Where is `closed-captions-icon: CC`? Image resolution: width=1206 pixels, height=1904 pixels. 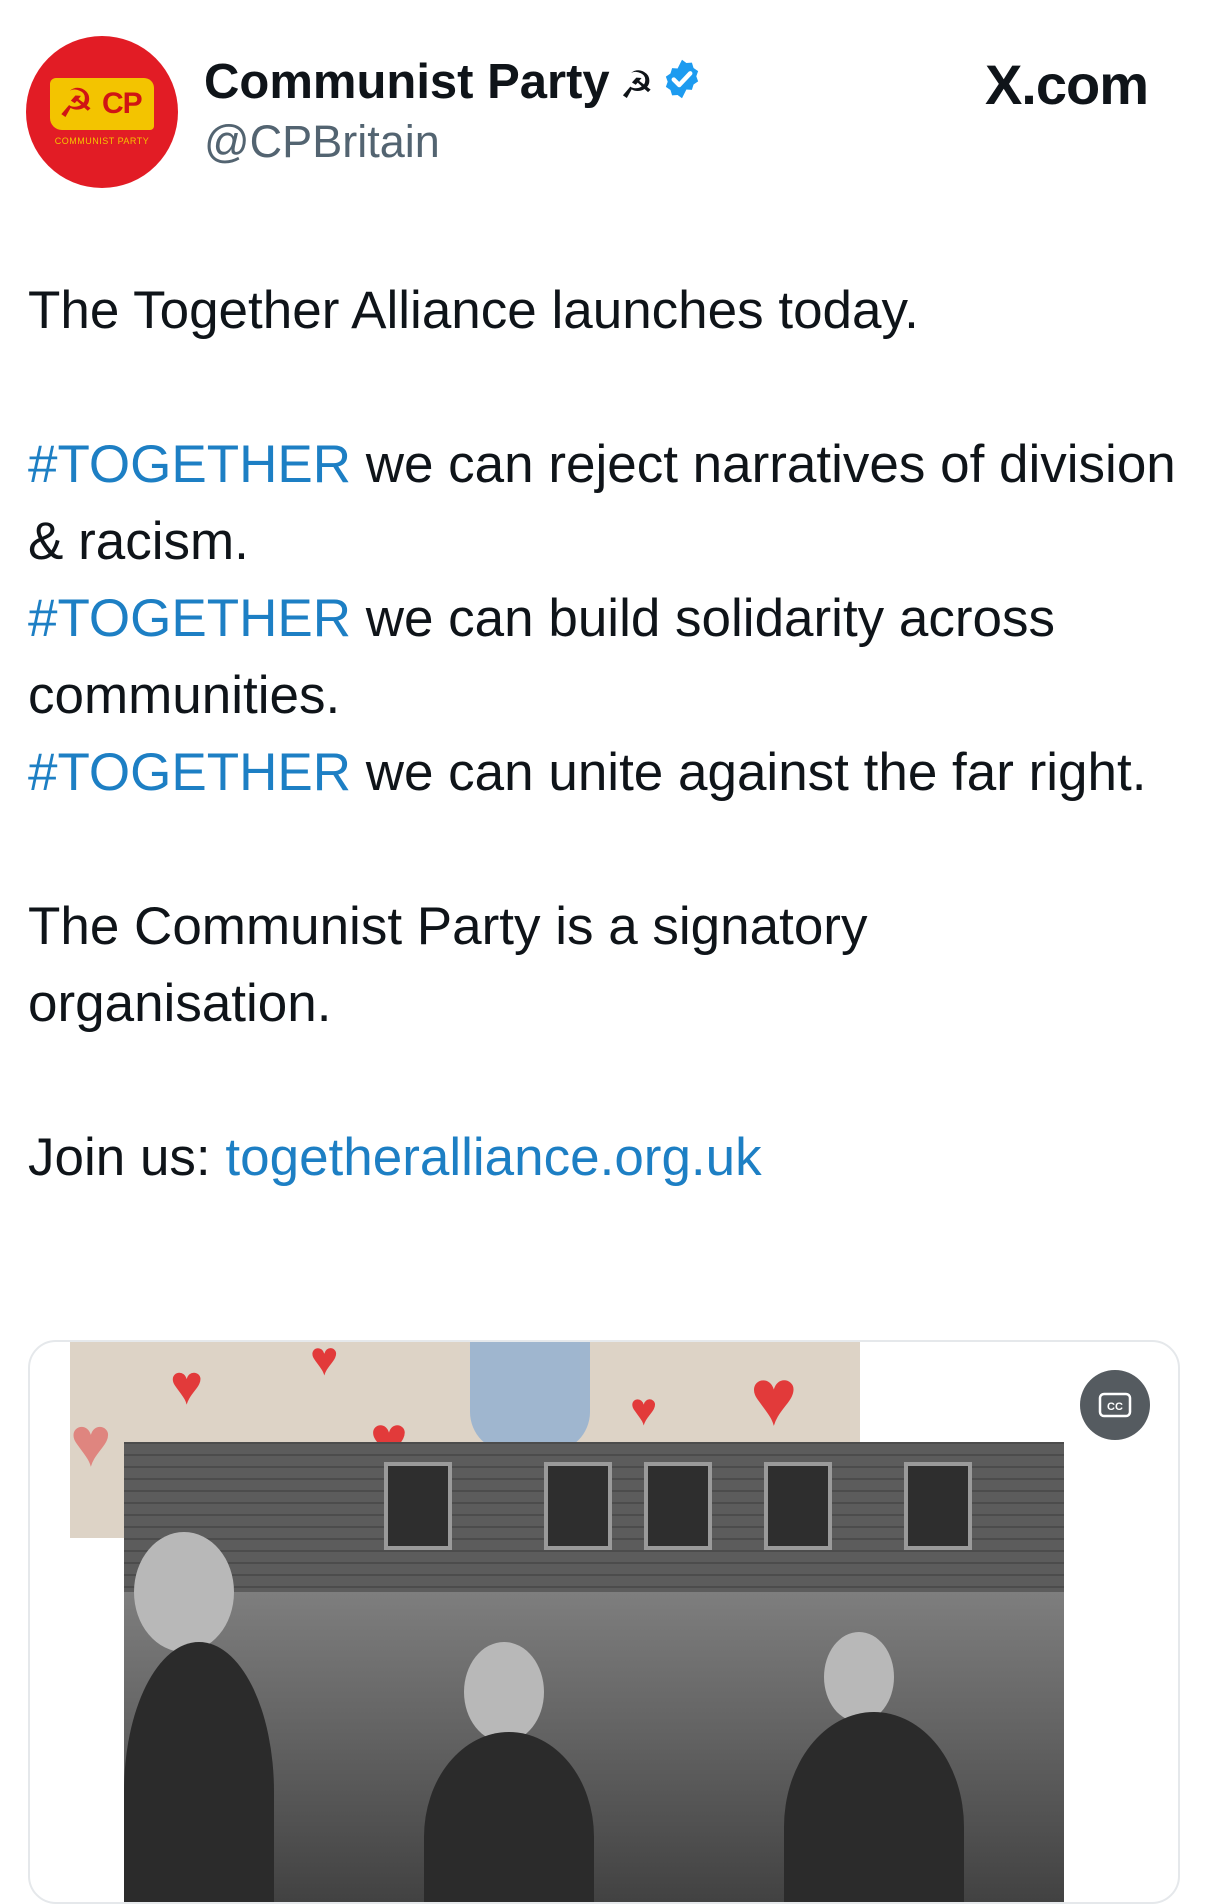
closed-captions-icon: CC is located at coordinates (1115, 1405).